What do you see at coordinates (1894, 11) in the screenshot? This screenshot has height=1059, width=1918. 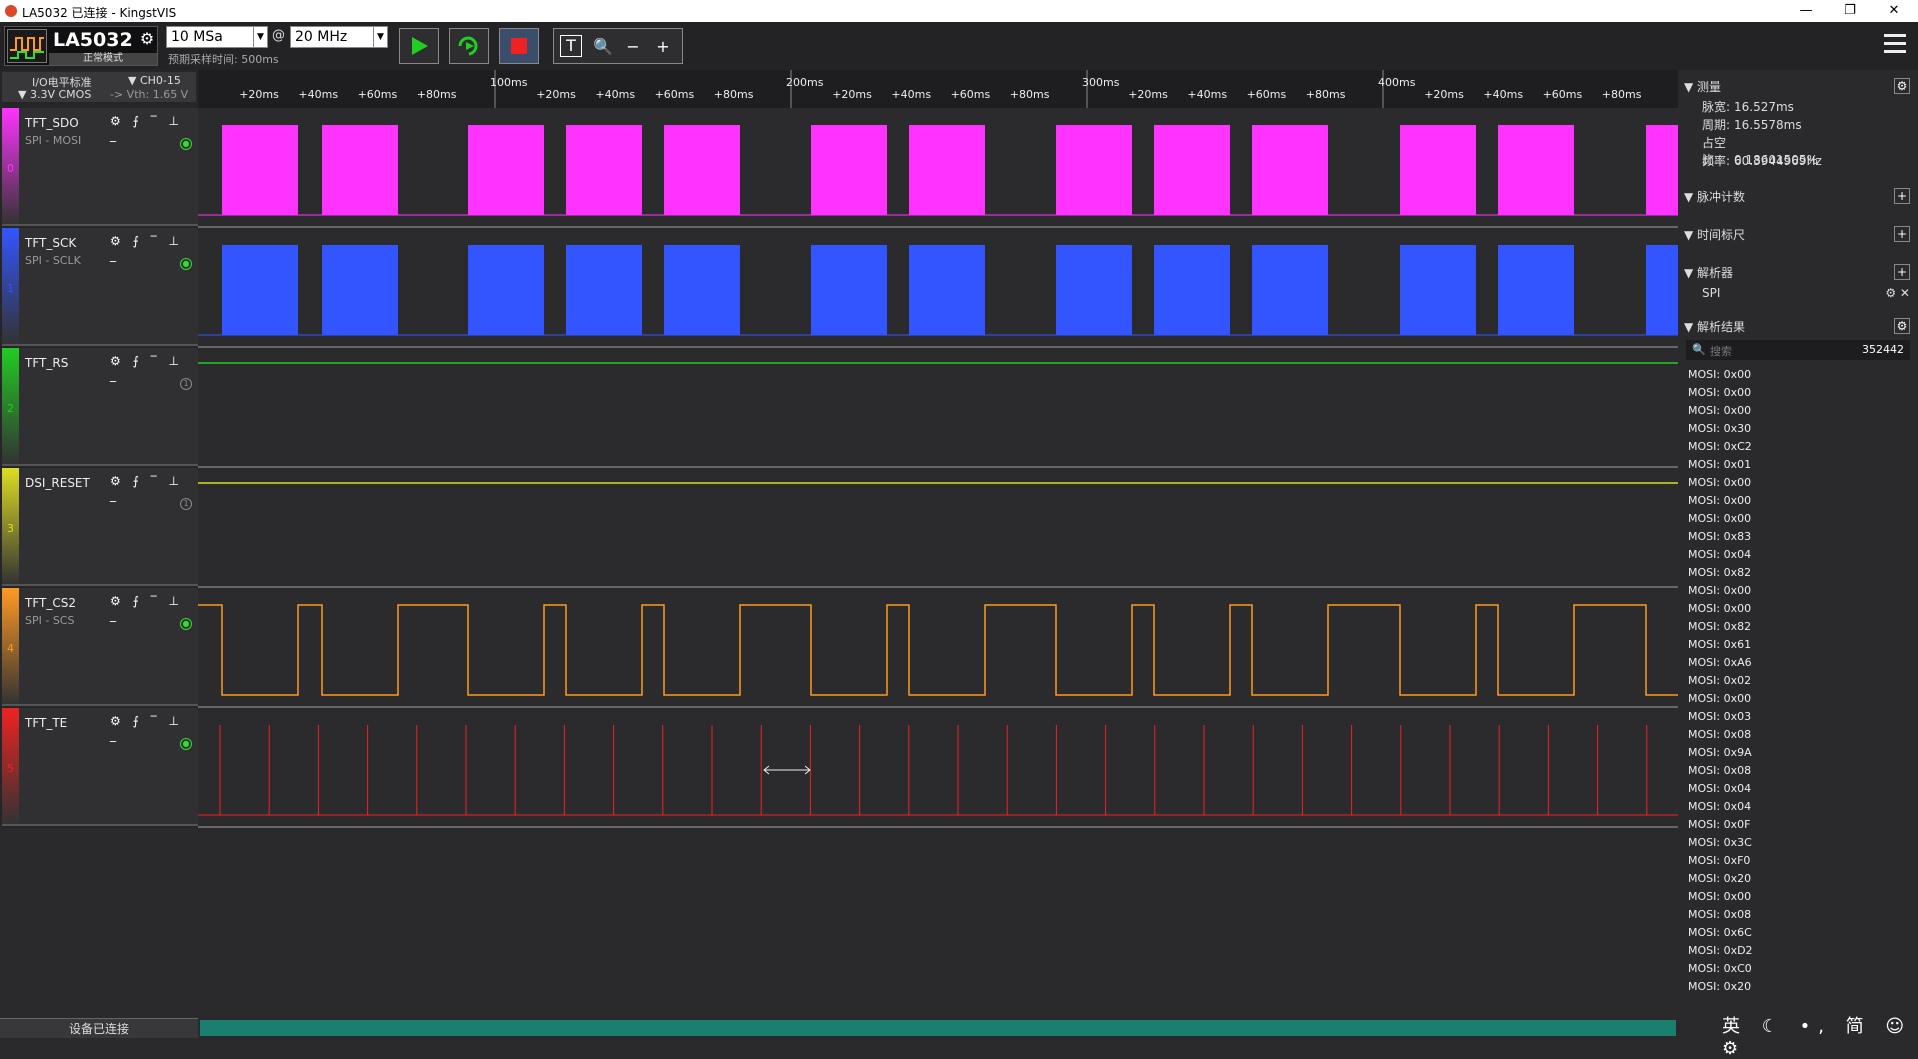 I see `close-button: ✕` at bounding box center [1894, 11].